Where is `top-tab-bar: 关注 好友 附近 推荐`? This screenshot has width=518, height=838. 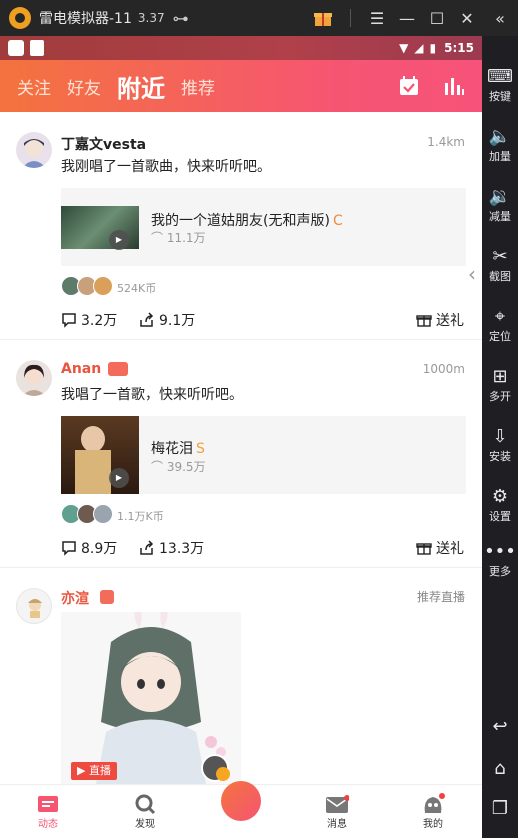 top-tab-bar: 关注 好友 附近 推荐 is located at coordinates (241, 86).